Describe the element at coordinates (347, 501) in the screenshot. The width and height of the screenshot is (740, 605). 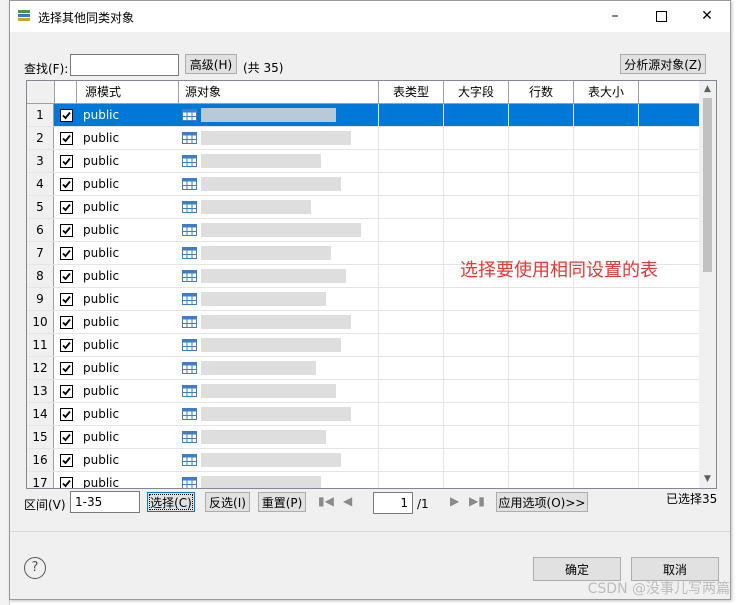
I see `prev-page-icon: ◀` at that location.